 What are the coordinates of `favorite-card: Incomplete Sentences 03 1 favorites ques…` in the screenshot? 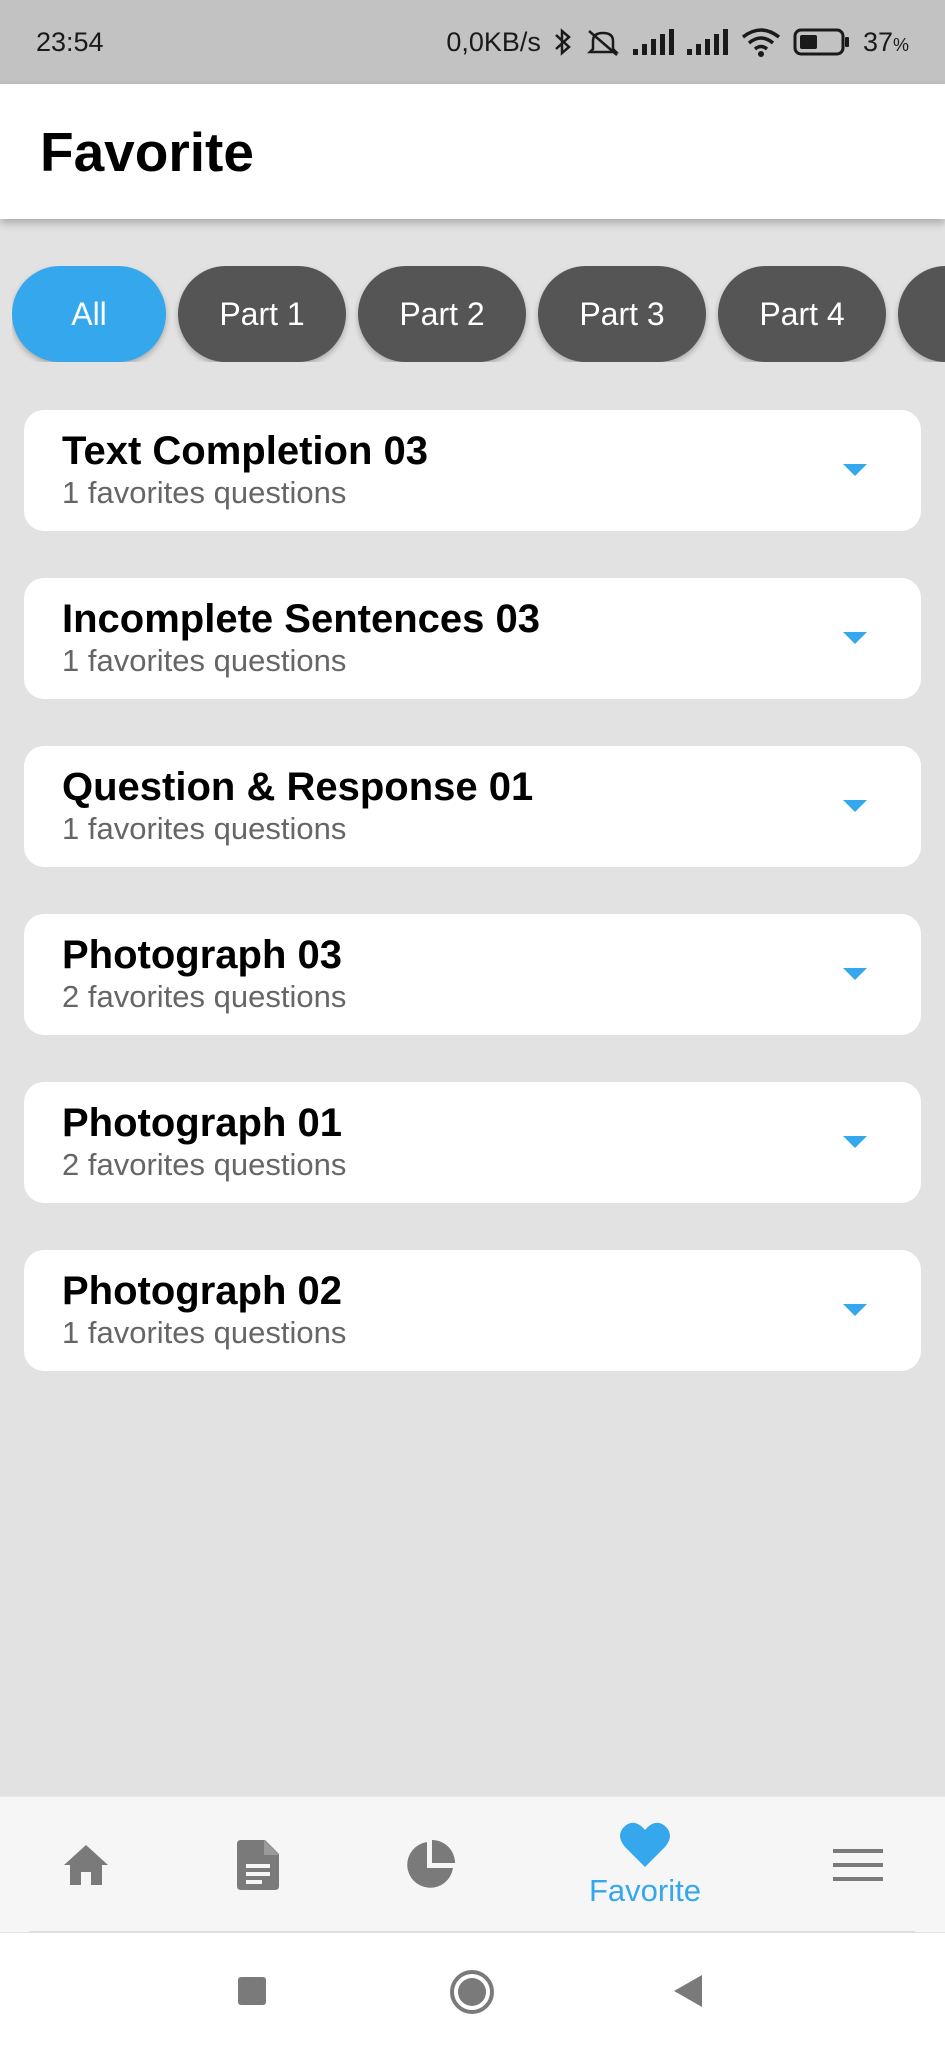 It's located at (472, 638).